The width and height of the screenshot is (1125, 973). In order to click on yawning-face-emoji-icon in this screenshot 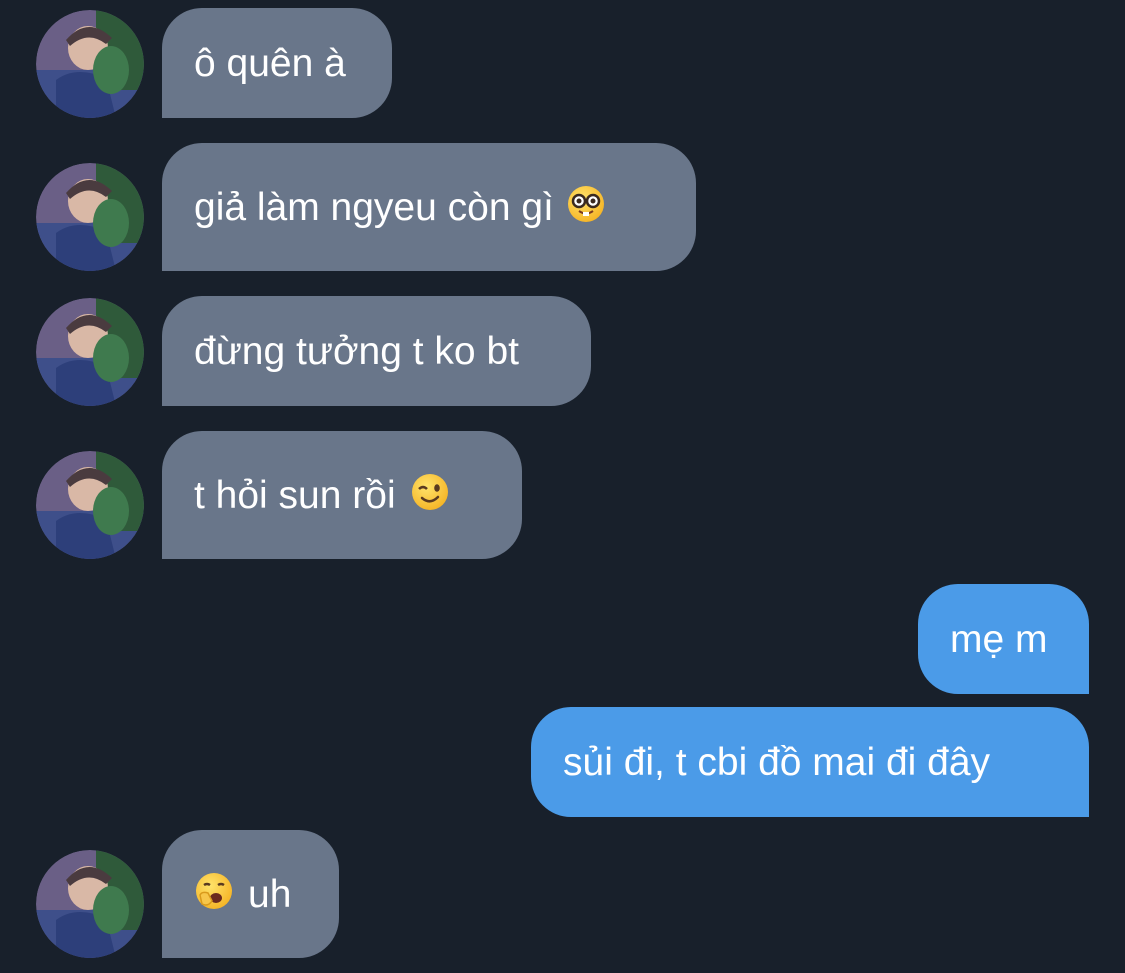, I will do `click(214, 894)`.